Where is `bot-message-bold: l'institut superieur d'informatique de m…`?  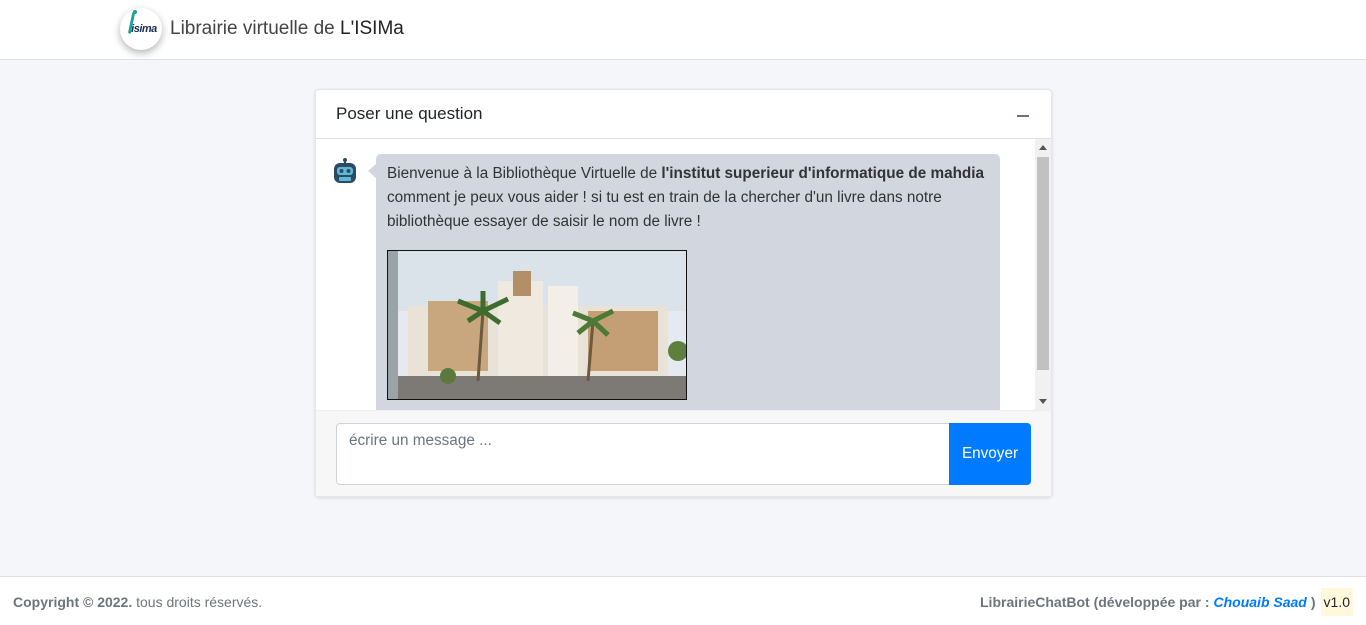 bot-message-bold: l'institut superieur d'informatique de m… is located at coordinates (823, 173).